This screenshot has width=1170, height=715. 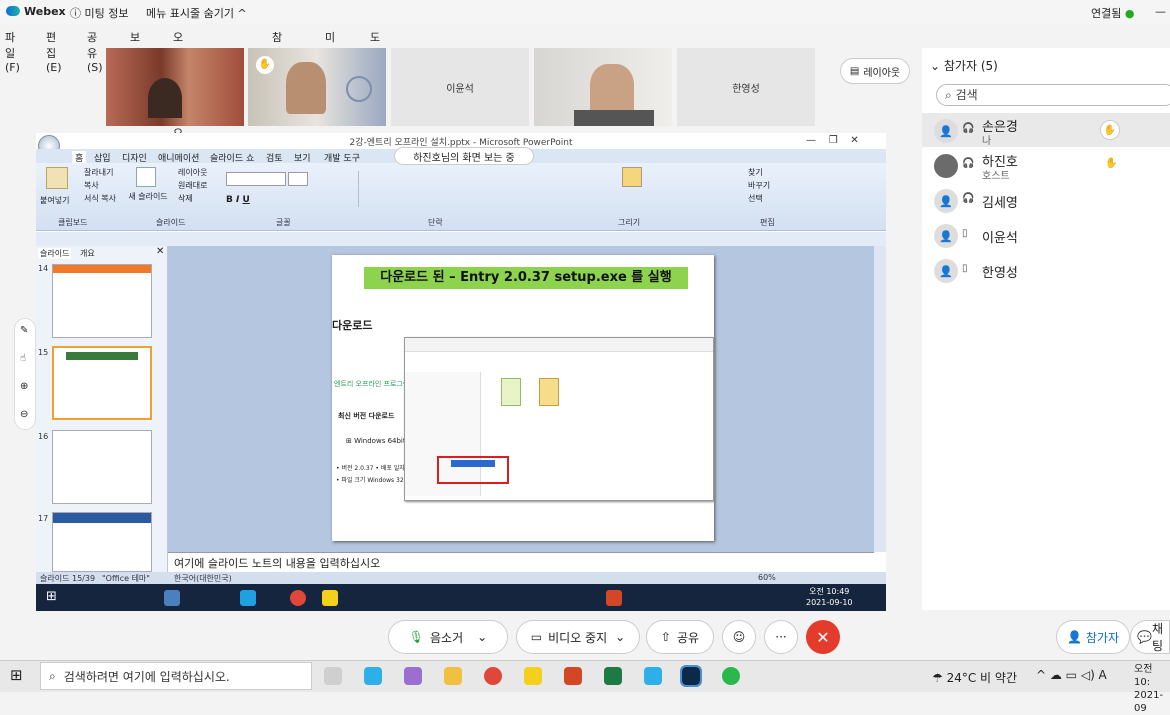 I want to click on tab-slides: 슬라이드, so click(x=55, y=253).